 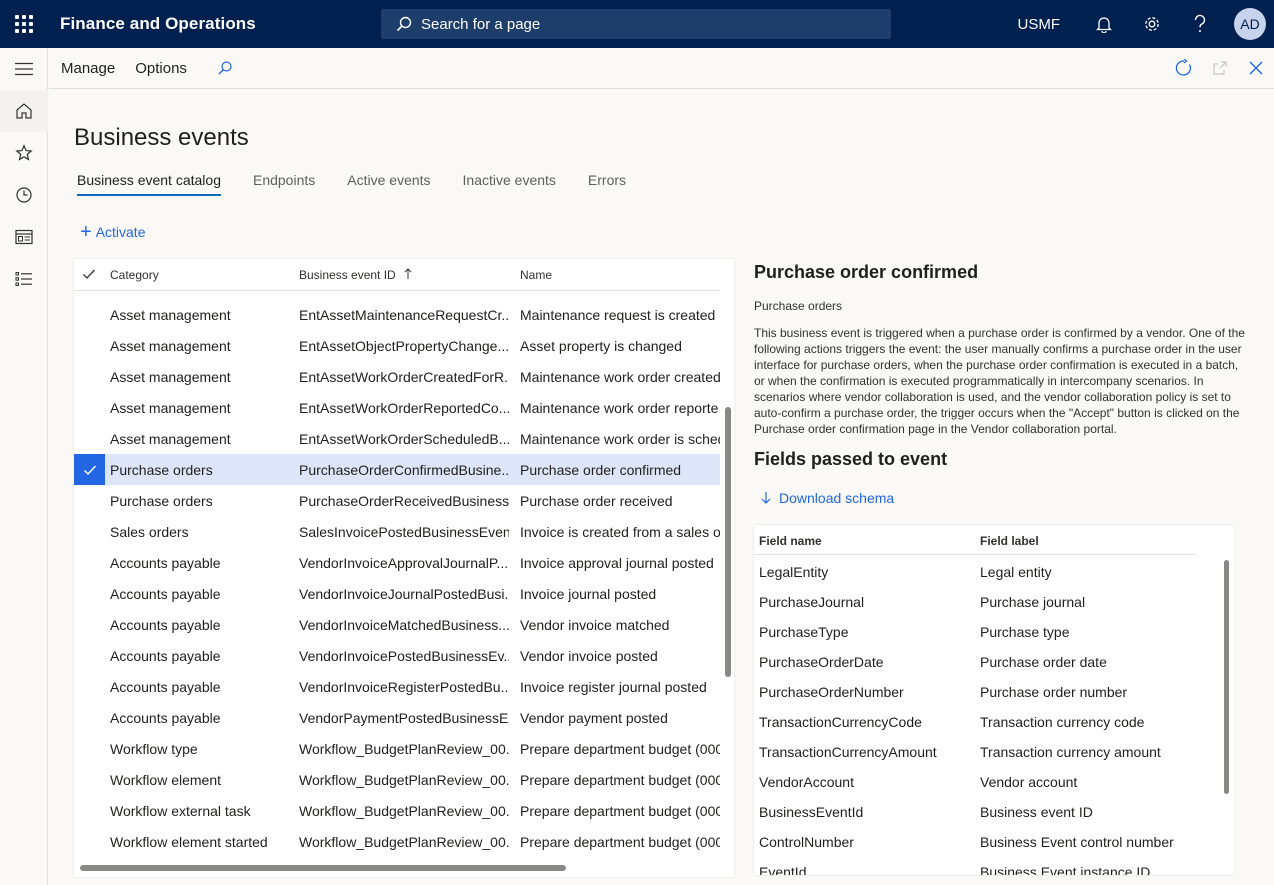 What do you see at coordinates (620, 532) in the screenshot?
I see `cell-name: Invoice is created from a sales or` at bounding box center [620, 532].